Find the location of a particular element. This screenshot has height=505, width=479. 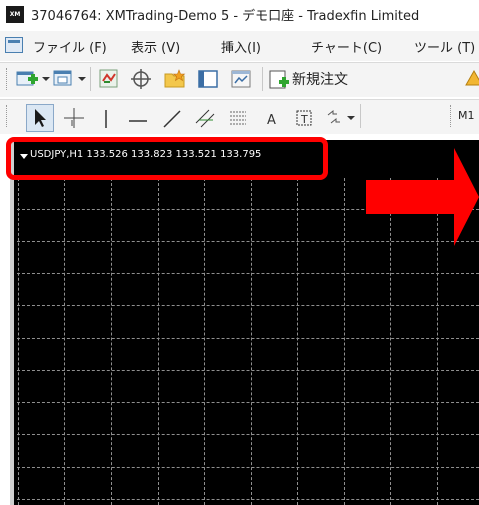

navigator-folder-icon is located at coordinates (175, 78).